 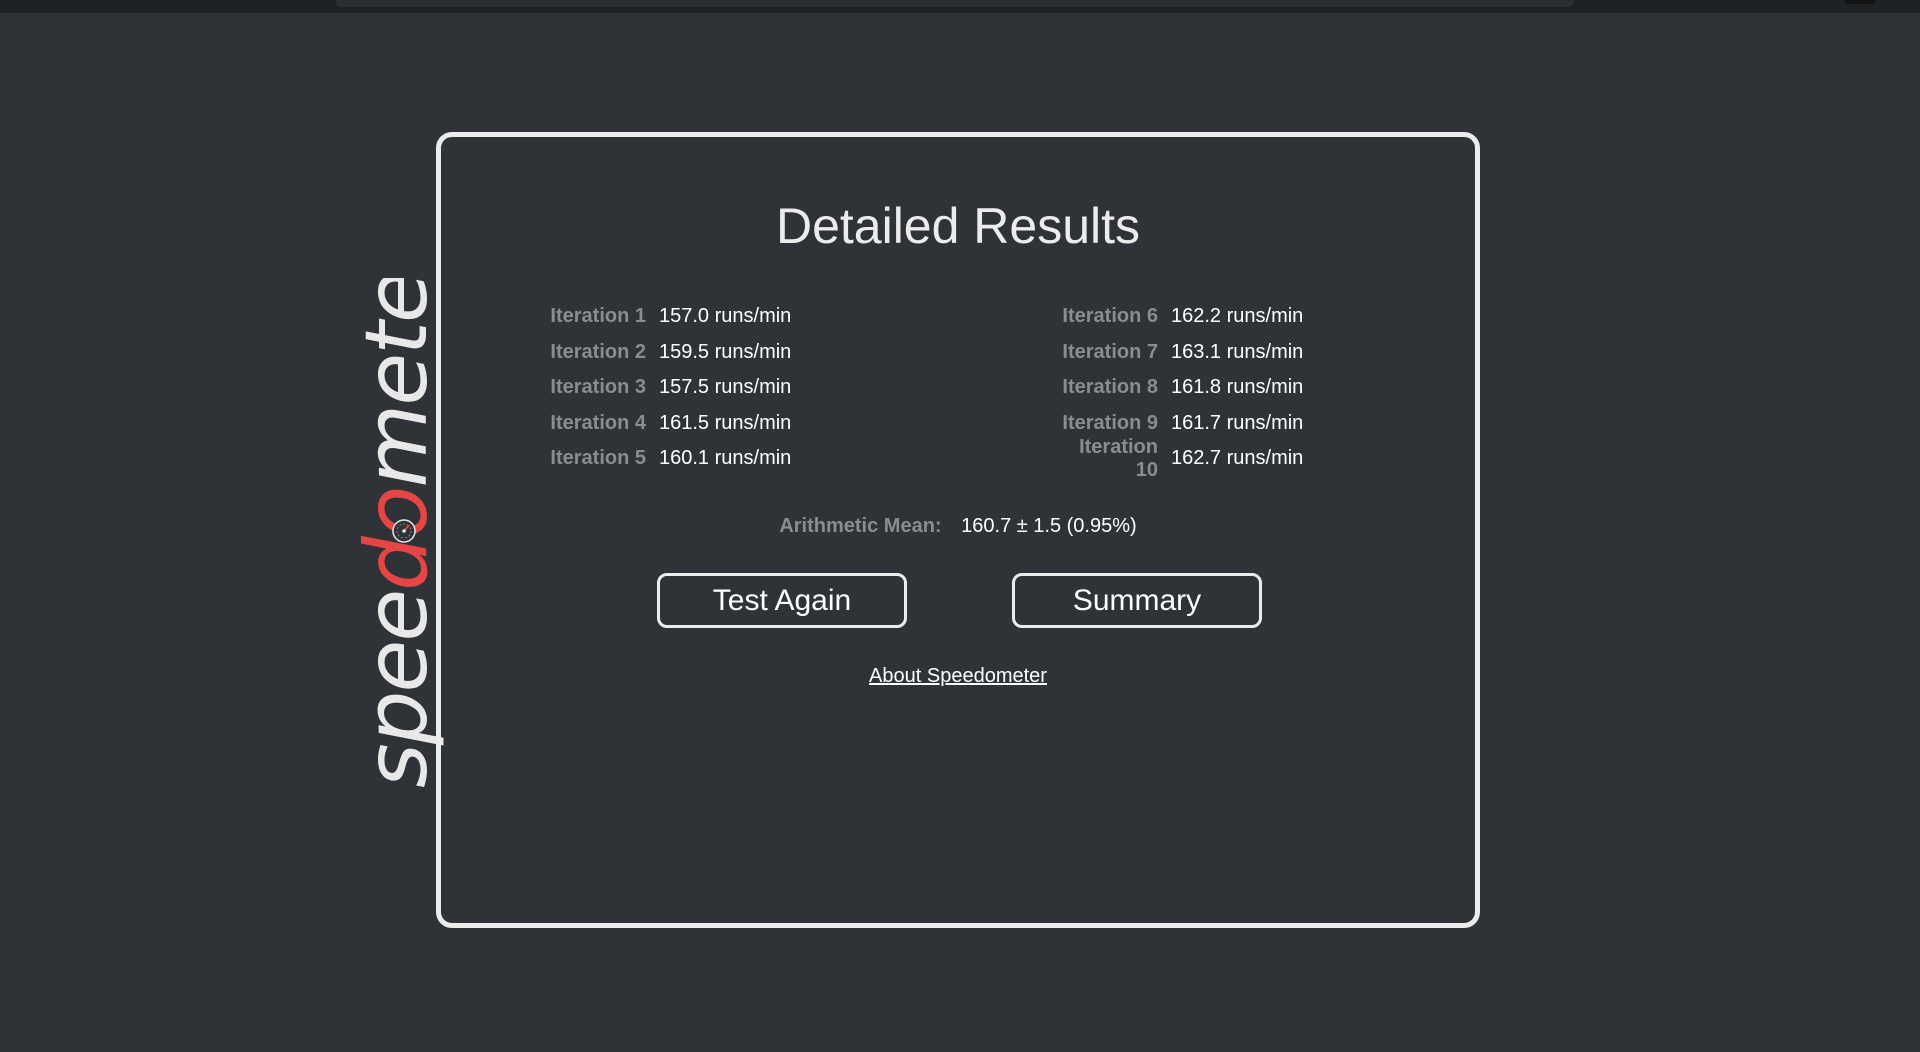 What do you see at coordinates (1860, 2) in the screenshot?
I see `browser-corner-button` at bounding box center [1860, 2].